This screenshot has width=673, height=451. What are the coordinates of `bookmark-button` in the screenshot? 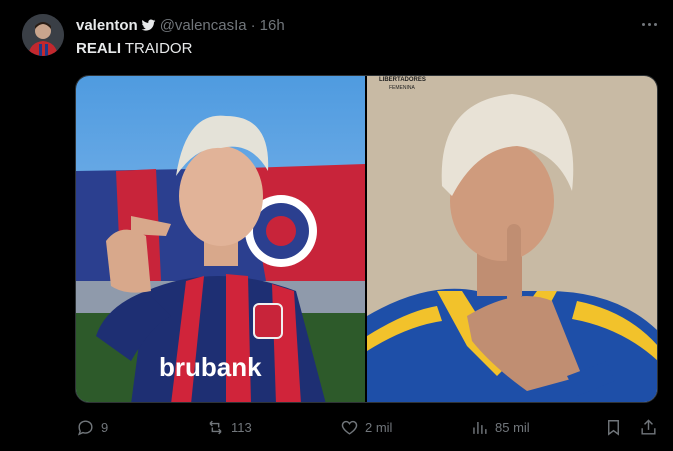 It's located at (613, 427).